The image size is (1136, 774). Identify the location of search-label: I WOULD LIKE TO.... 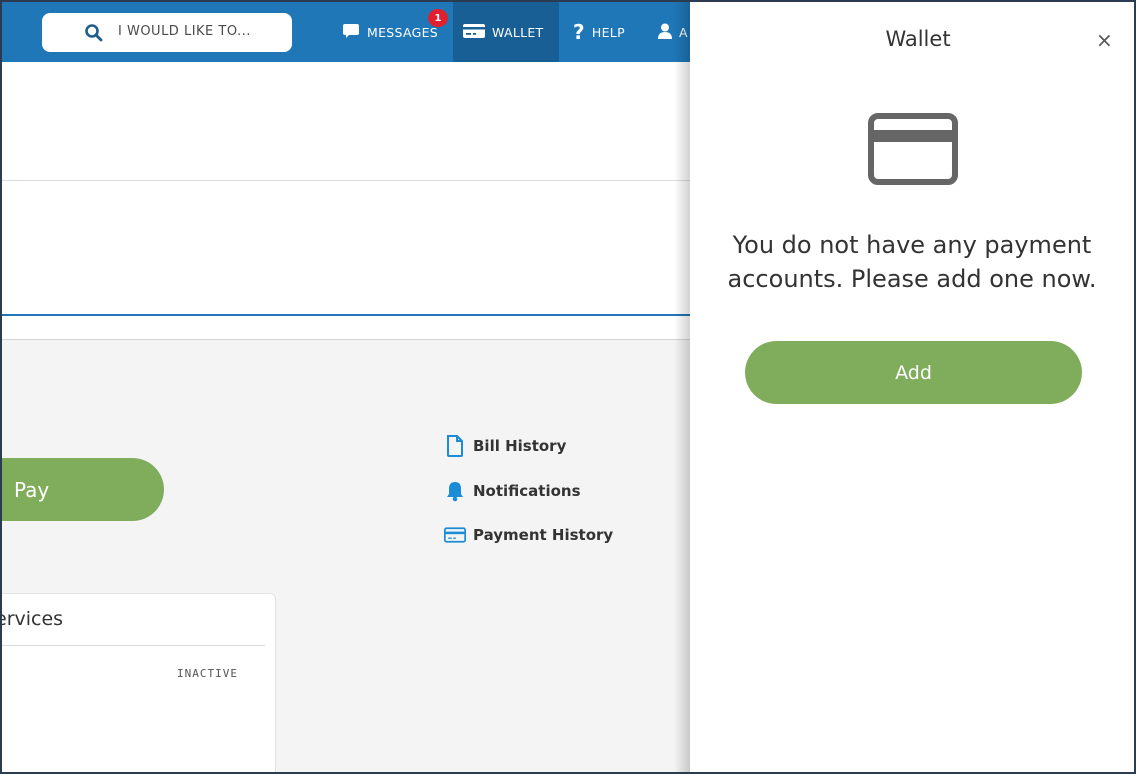
(184, 31).